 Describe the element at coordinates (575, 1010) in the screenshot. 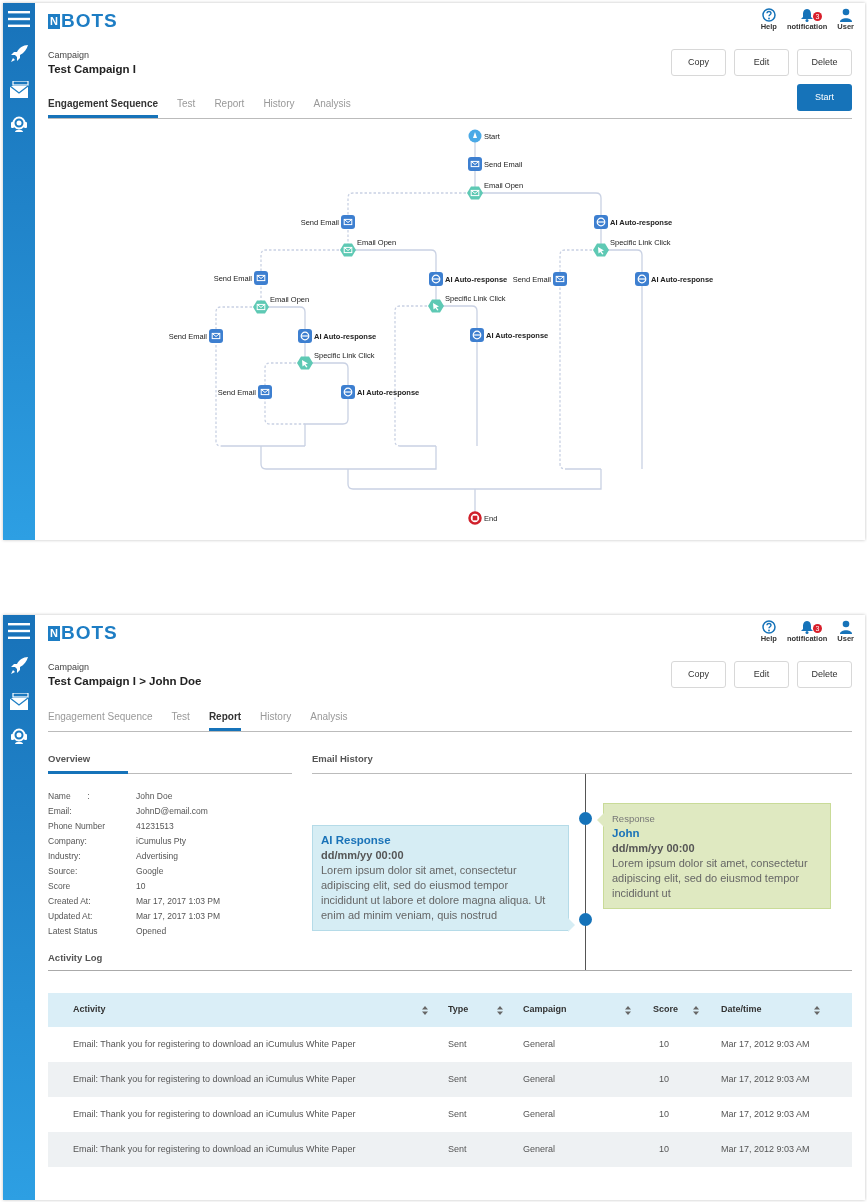

I see `column-header: Campaign` at that location.